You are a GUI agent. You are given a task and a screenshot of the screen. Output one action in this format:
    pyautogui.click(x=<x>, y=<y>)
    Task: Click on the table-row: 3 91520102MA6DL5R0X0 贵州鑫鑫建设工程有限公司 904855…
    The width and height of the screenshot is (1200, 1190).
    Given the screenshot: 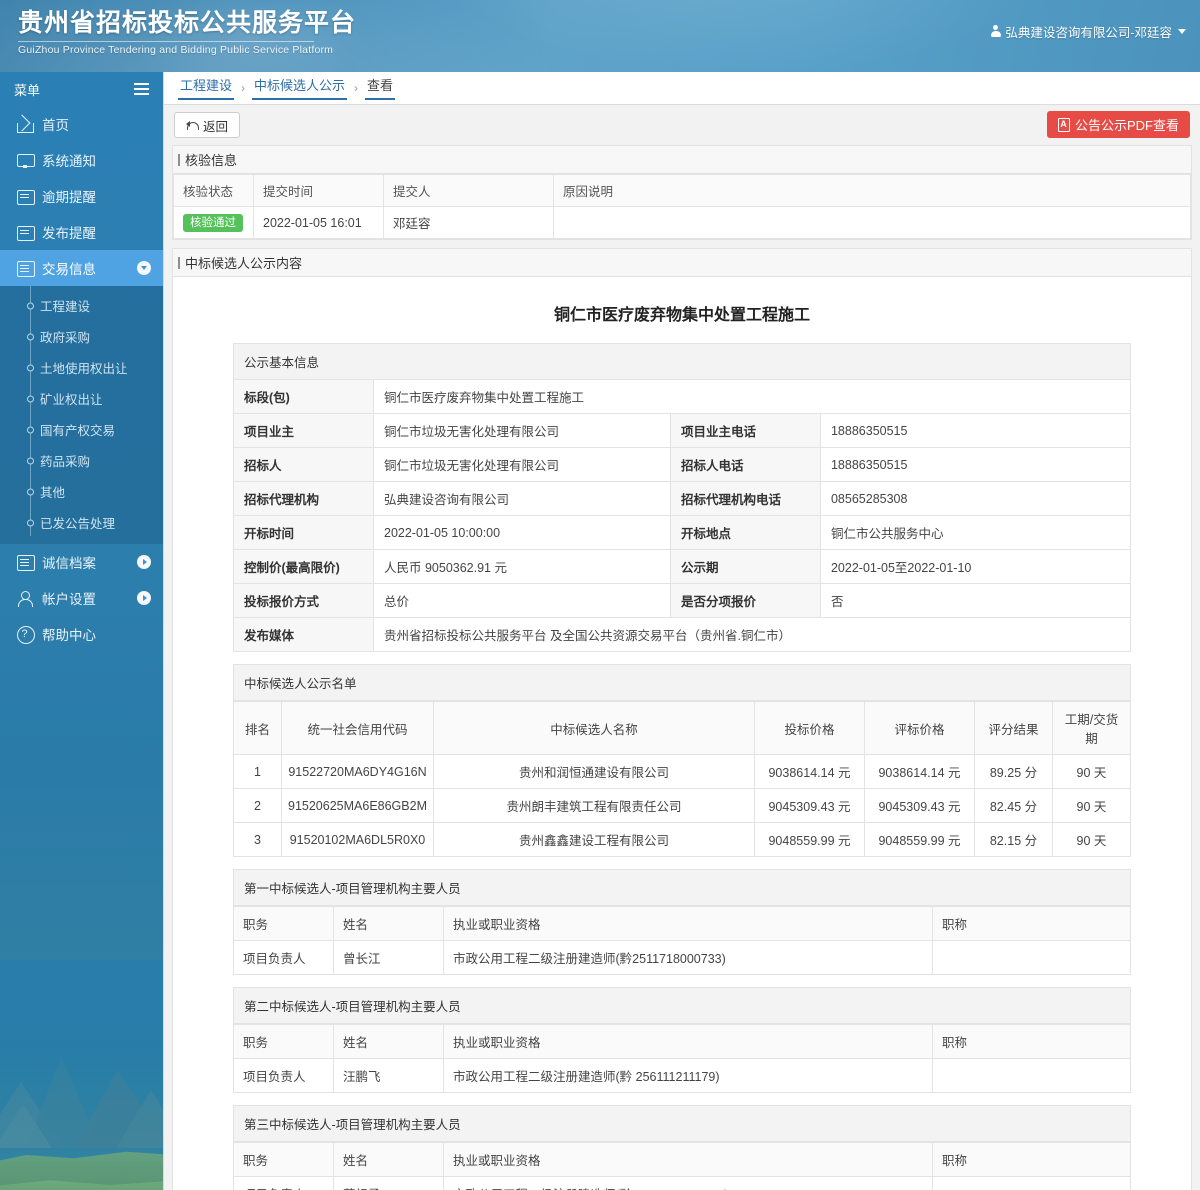 What is the action you would take?
    pyautogui.click(x=682, y=839)
    